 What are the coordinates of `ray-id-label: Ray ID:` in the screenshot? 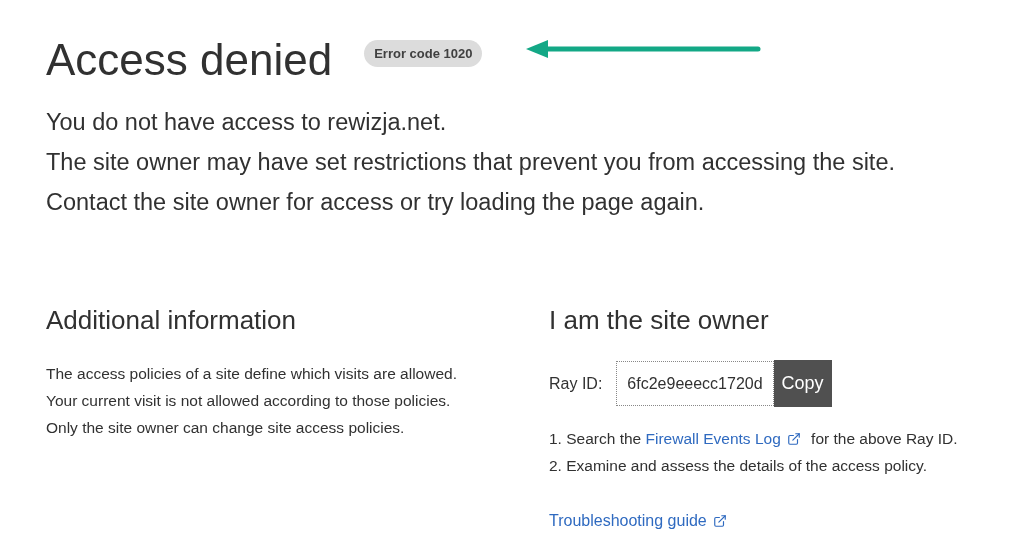 It's located at (576, 383).